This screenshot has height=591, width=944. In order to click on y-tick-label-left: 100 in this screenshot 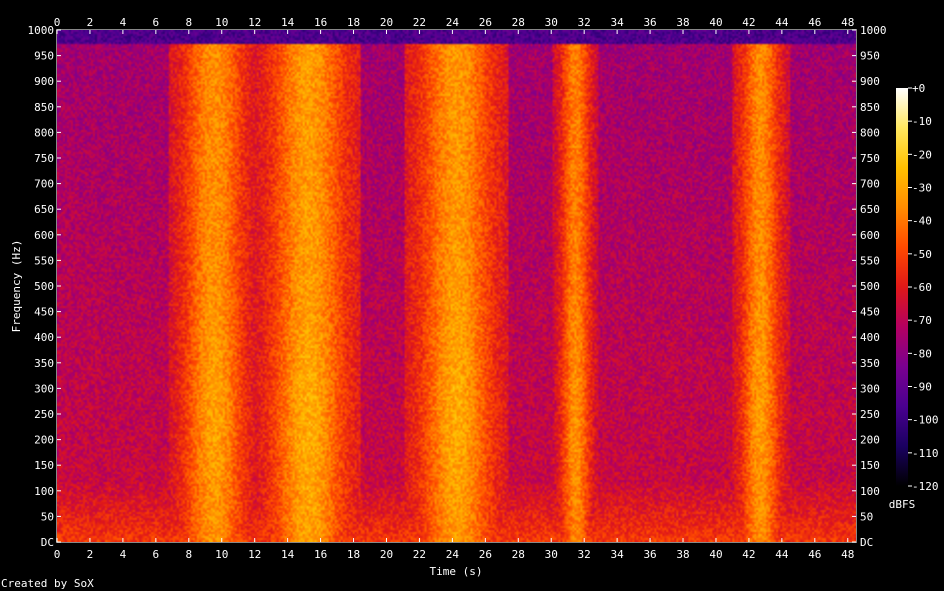, I will do `click(44, 491)`.